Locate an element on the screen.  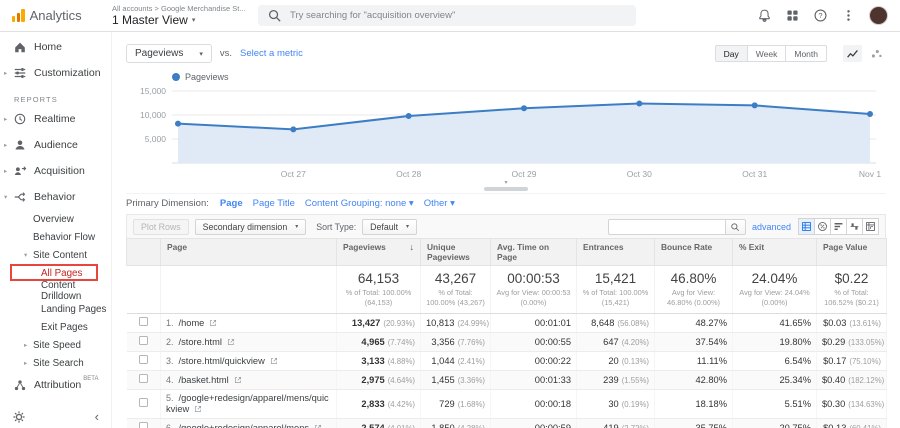
row-select-cell is located at coordinates (143, 423).